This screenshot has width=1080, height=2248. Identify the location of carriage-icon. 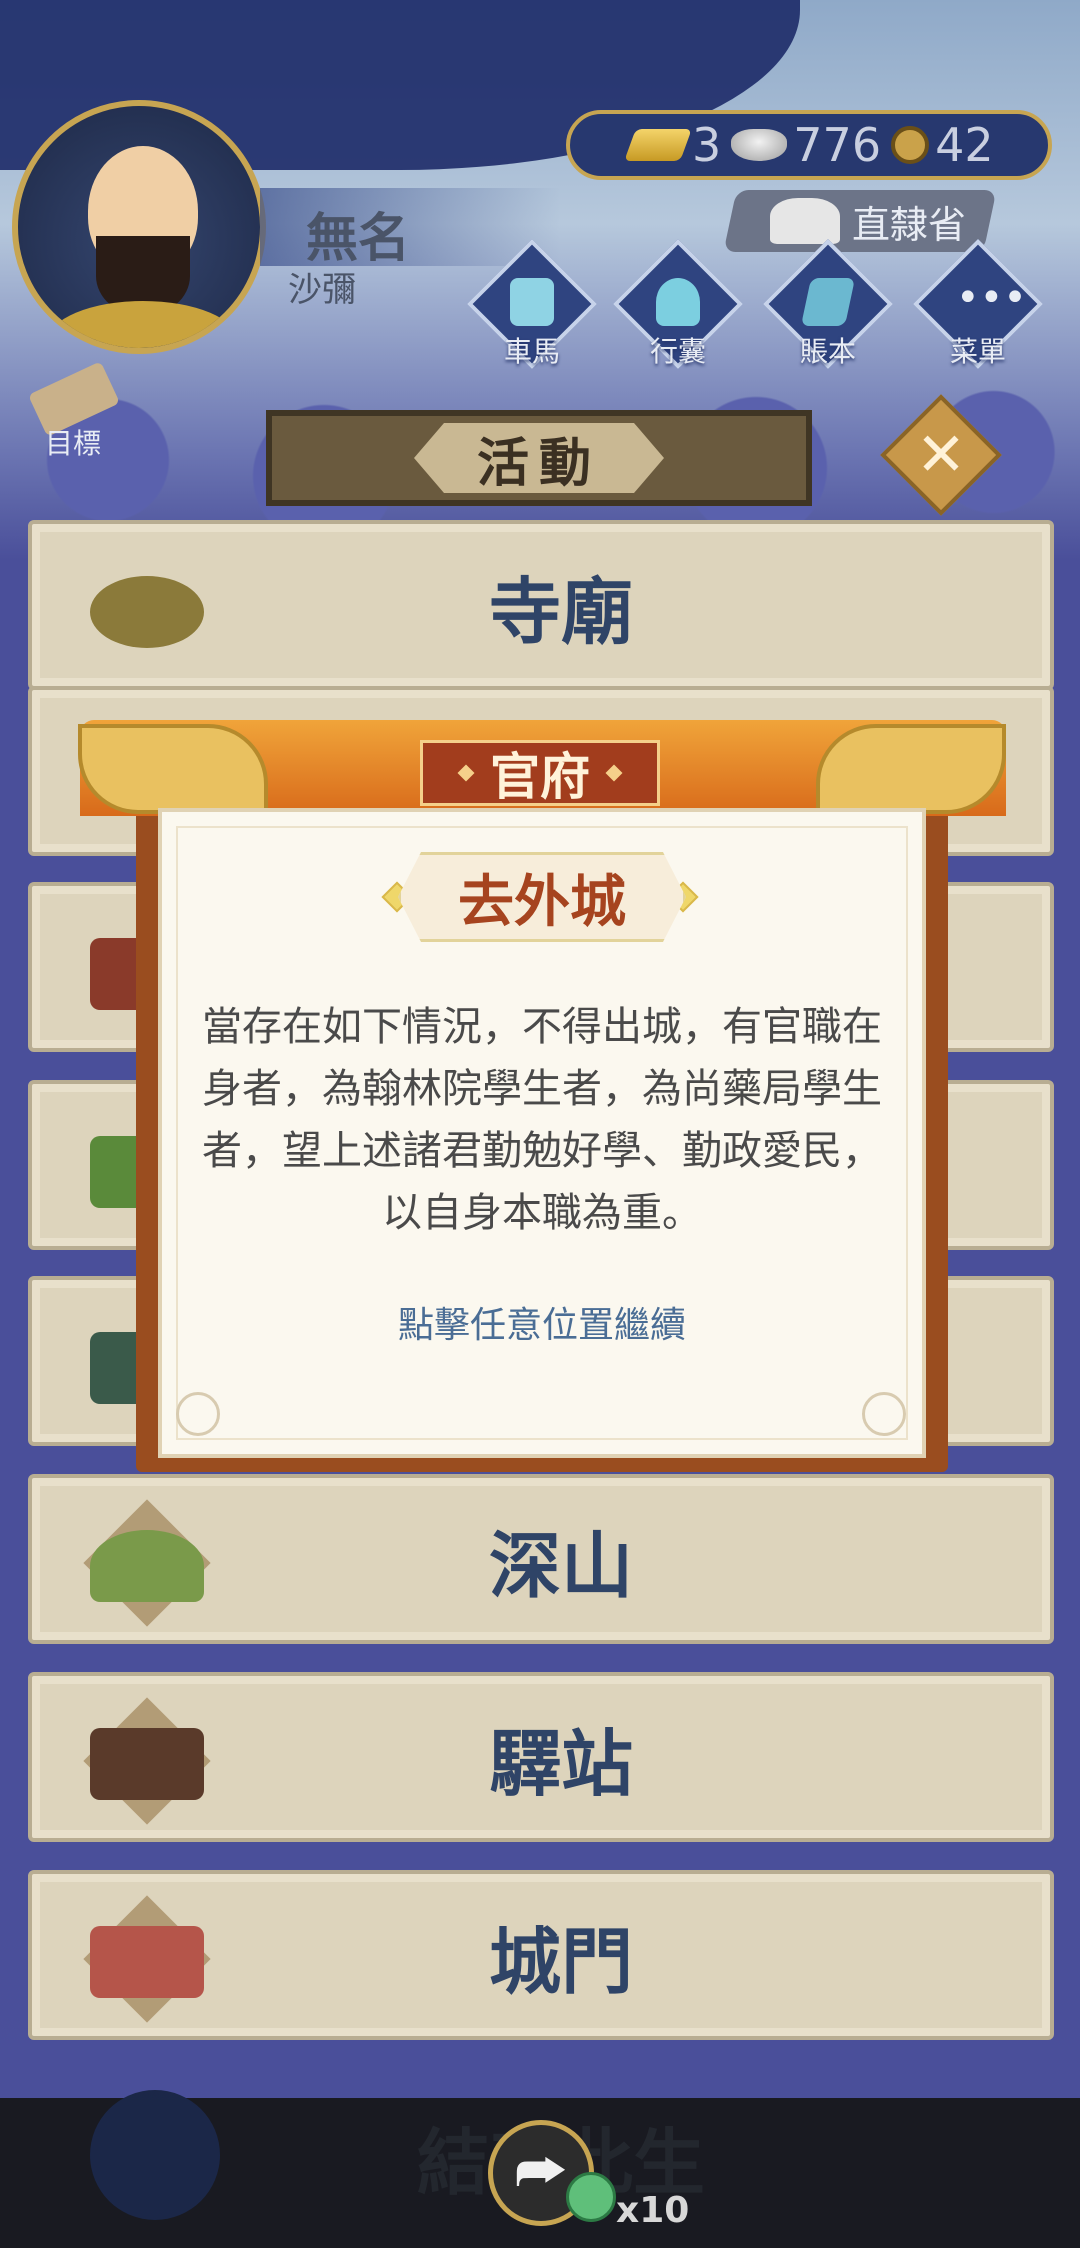
(532, 302).